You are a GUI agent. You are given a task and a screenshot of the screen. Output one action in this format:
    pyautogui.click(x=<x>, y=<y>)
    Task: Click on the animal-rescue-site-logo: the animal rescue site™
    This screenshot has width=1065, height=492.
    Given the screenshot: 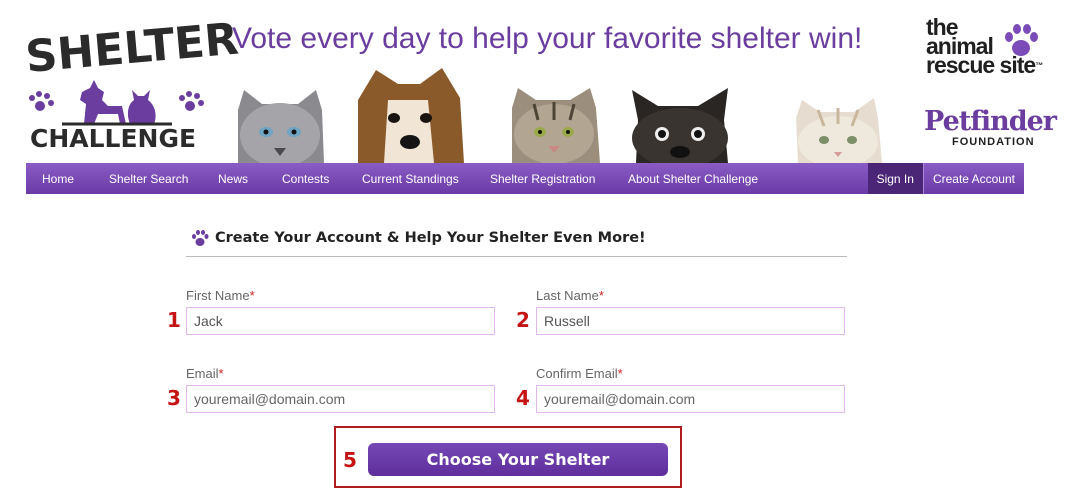 What is the action you would take?
    pyautogui.click(x=988, y=52)
    